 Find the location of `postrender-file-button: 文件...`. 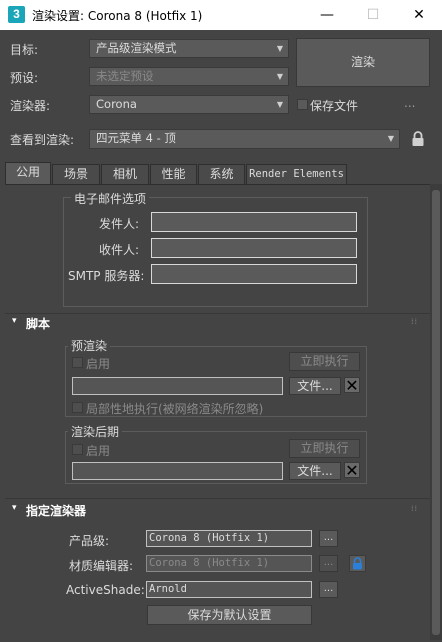

postrender-file-button: 文件... is located at coordinates (315, 471).